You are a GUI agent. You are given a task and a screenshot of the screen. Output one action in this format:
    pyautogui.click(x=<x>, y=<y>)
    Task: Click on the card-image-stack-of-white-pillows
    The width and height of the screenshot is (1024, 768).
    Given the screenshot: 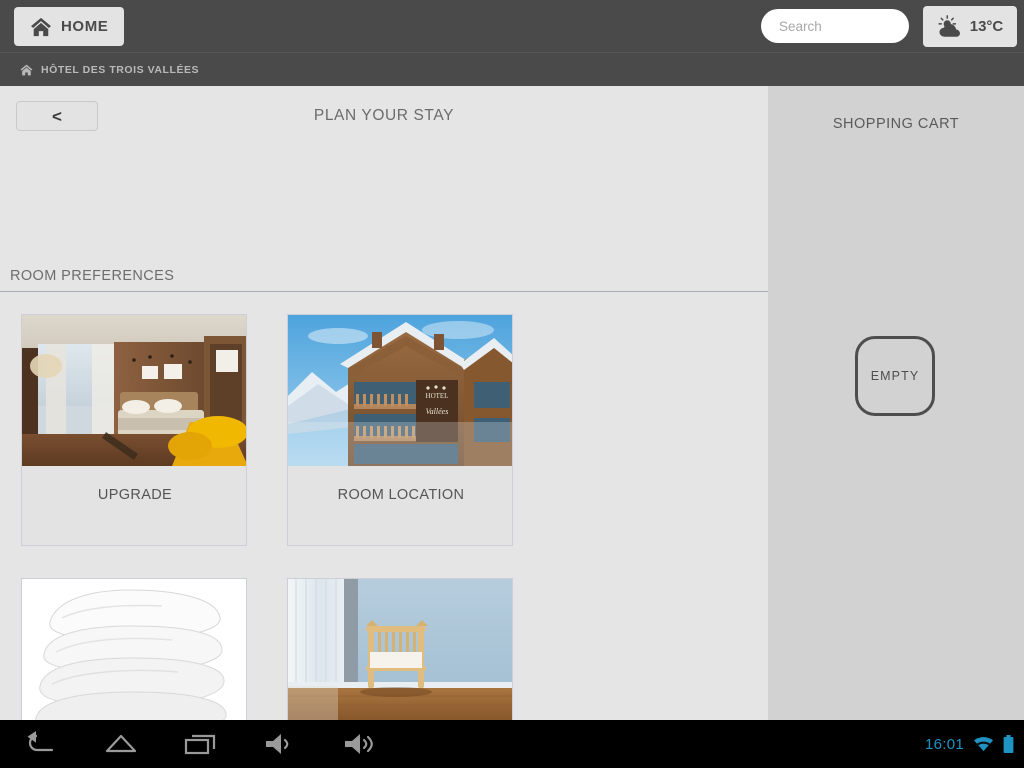 What is the action you would take?
    pyautogui.click(x=134, y=649)
    